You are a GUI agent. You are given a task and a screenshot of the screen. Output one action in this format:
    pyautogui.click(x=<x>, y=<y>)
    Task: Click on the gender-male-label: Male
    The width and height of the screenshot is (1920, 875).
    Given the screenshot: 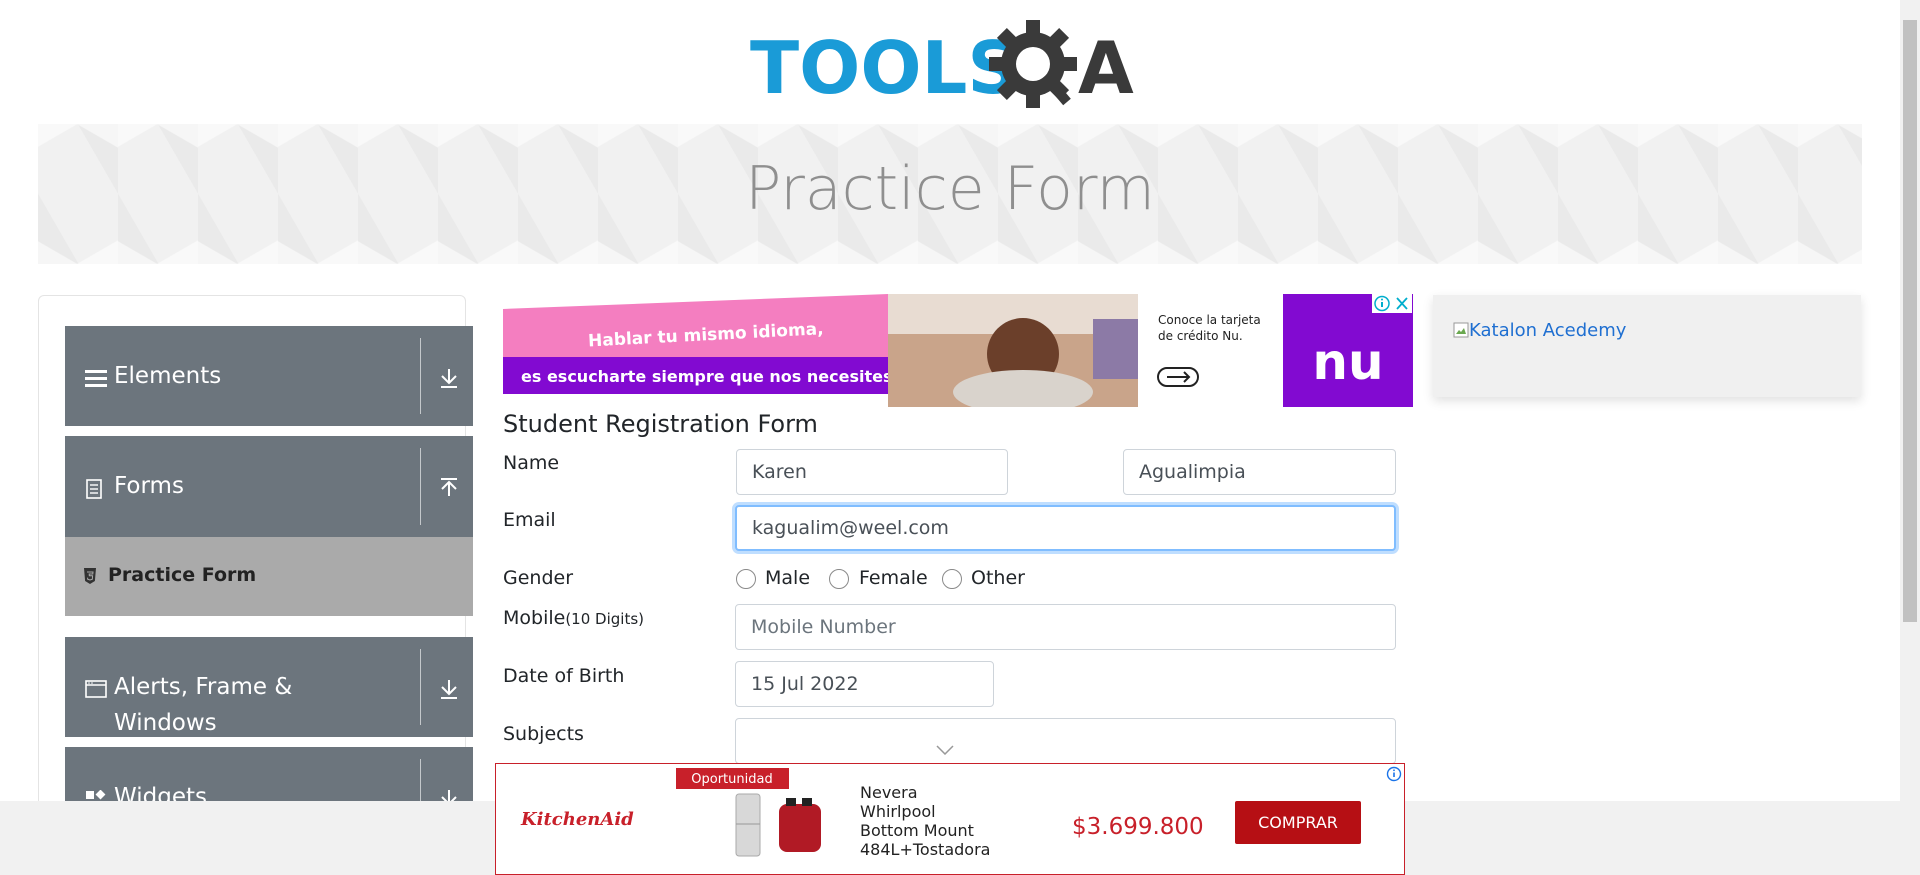 What is the action you would take?
    pyautogui.click(x=787, y=578)
    